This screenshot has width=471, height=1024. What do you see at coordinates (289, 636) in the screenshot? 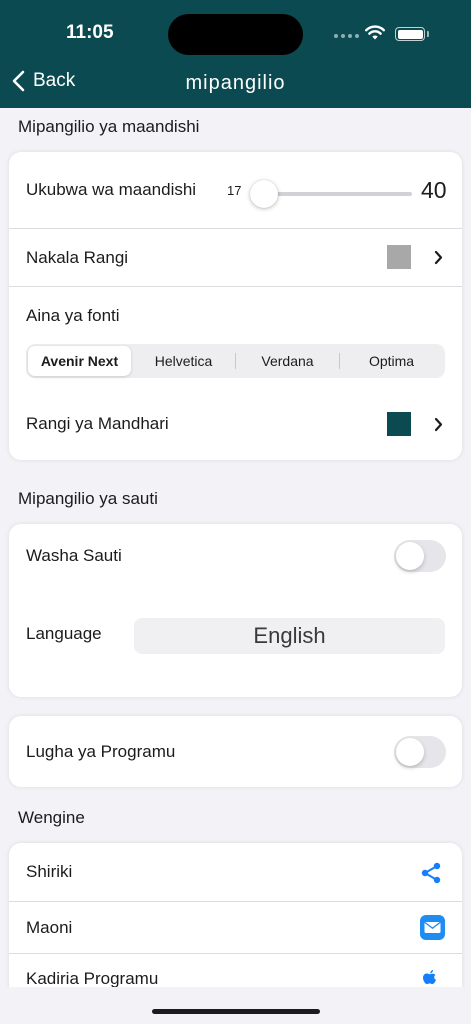
I see `language-selector: English` at bounding box center [289, 636].